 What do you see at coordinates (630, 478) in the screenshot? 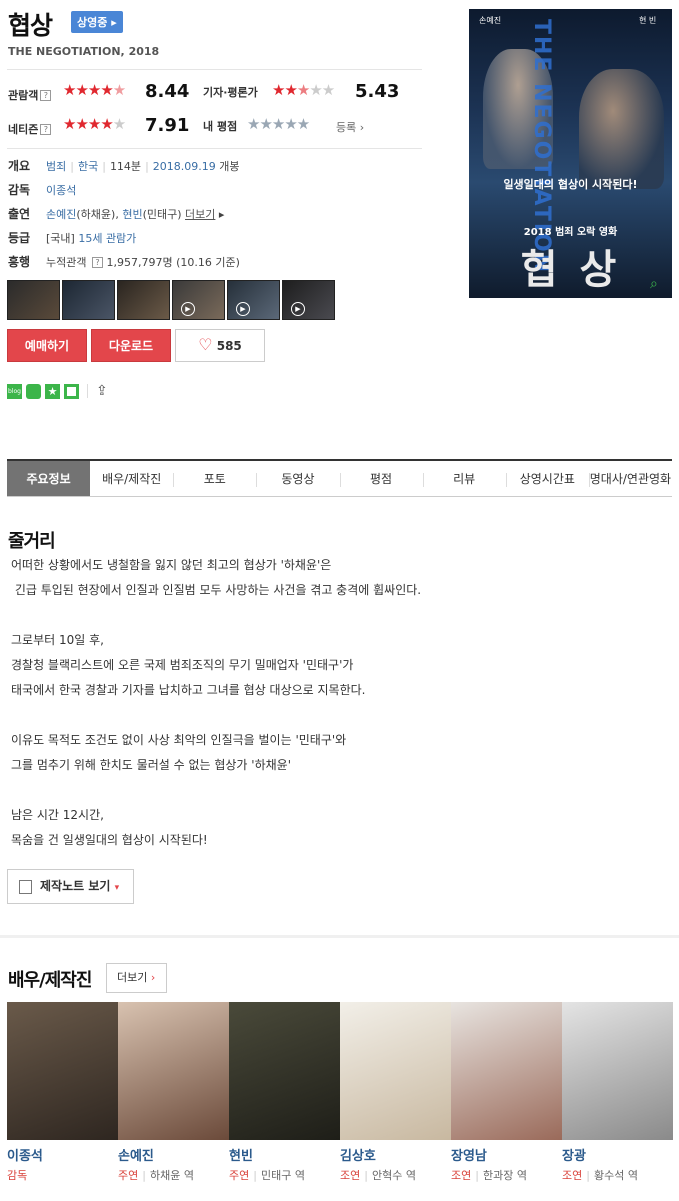
I see `tab-quotes-related: 명대사/연관영화` at bounding box center [630, 478].